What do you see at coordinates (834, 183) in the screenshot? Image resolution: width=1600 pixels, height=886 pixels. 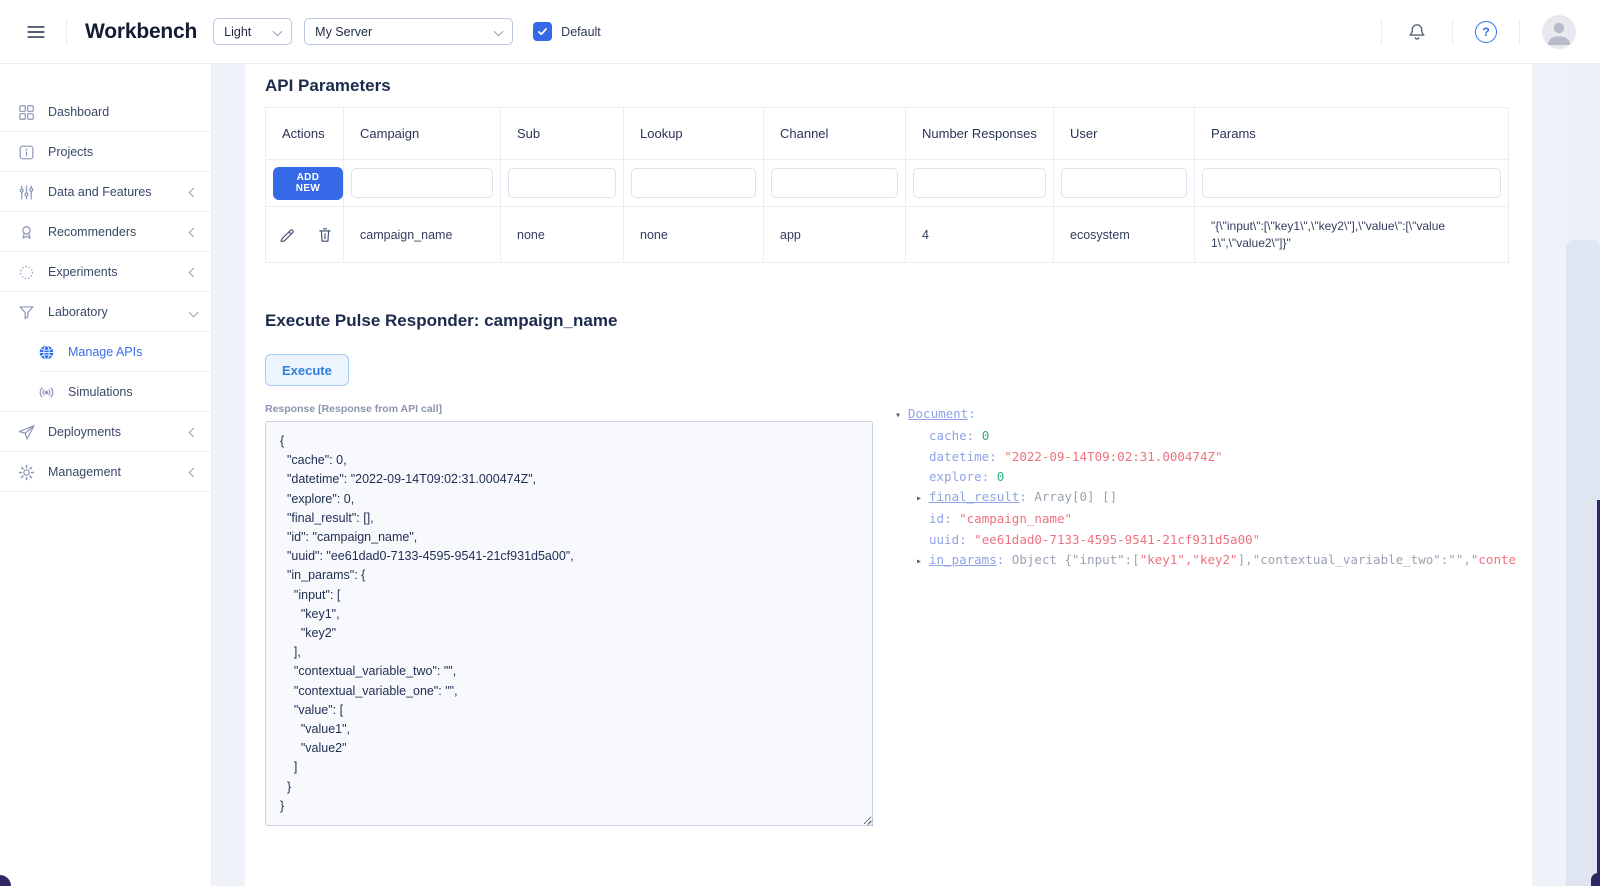 I see `channel-filter-input` at bounding box center [834, 183].